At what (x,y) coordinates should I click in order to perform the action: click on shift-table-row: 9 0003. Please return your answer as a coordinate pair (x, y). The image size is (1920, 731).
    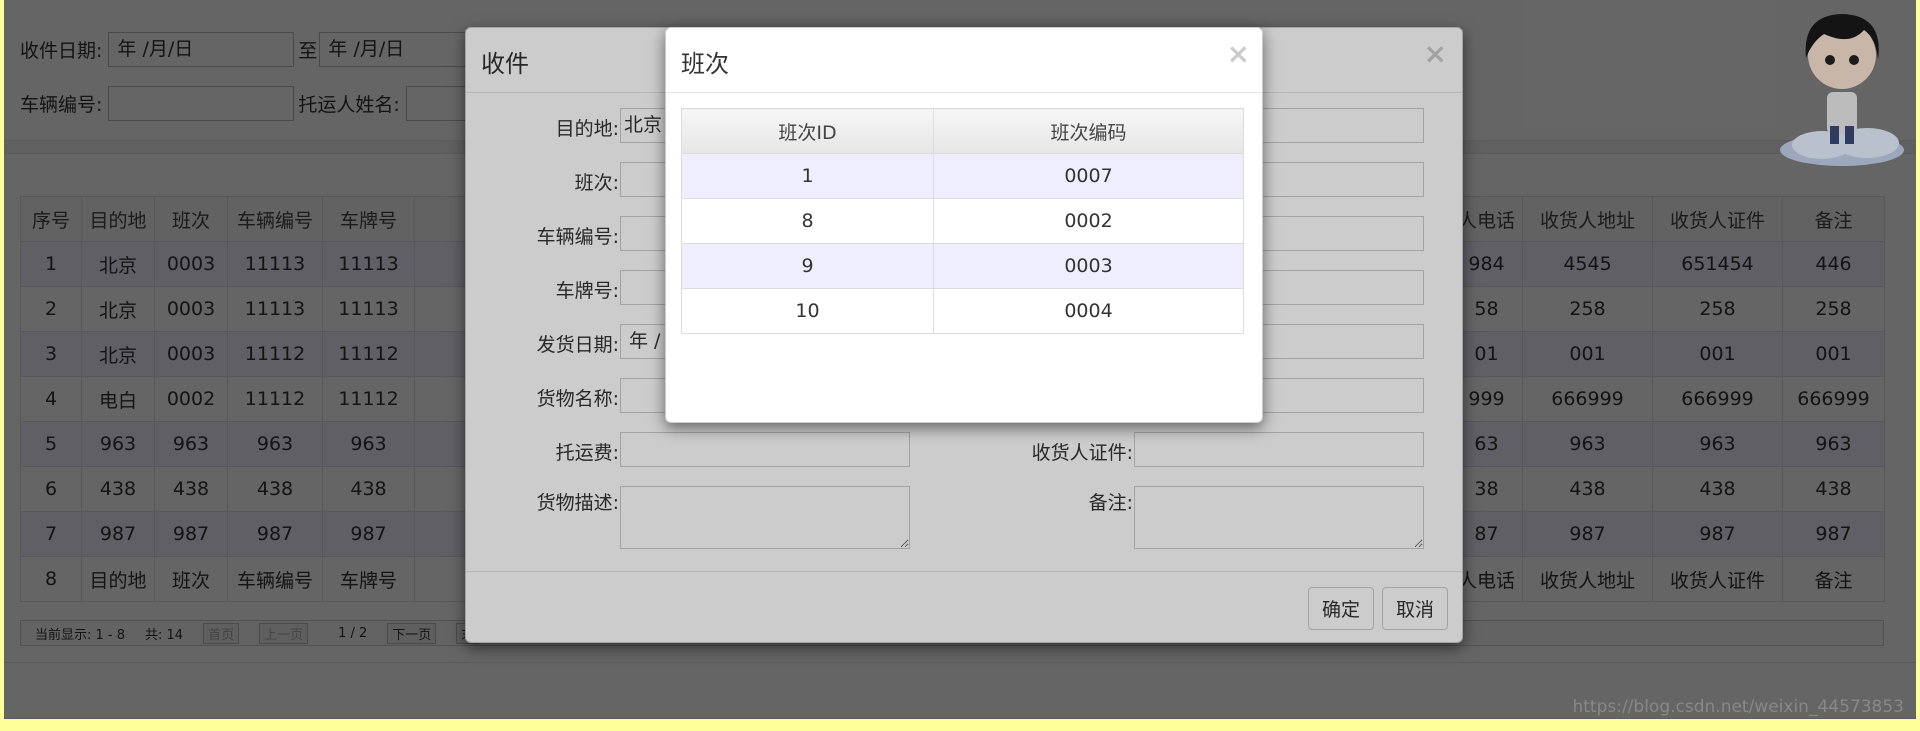
    Looking at the image, I should click on (962, 266).